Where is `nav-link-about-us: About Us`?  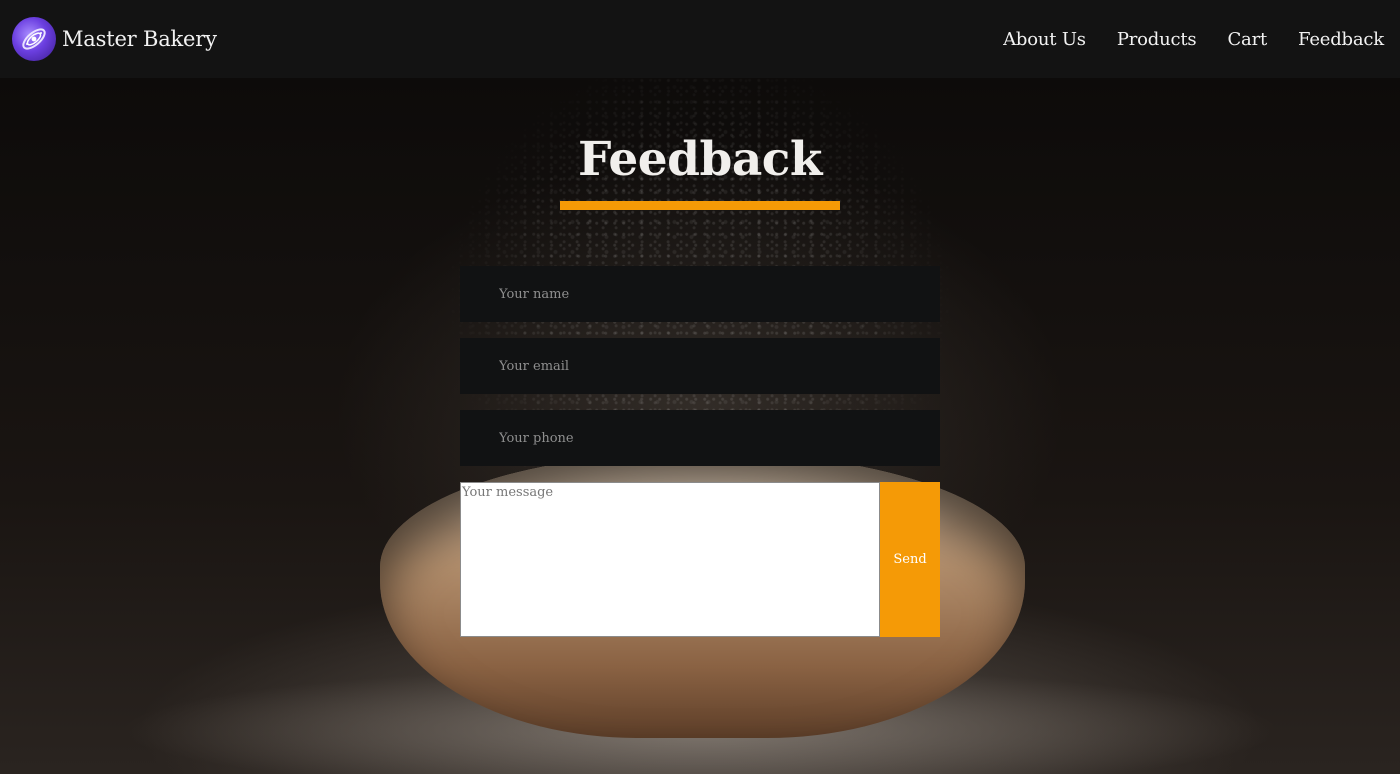 nav-link-about-us: About Us is located at coordinates (1044, 39).